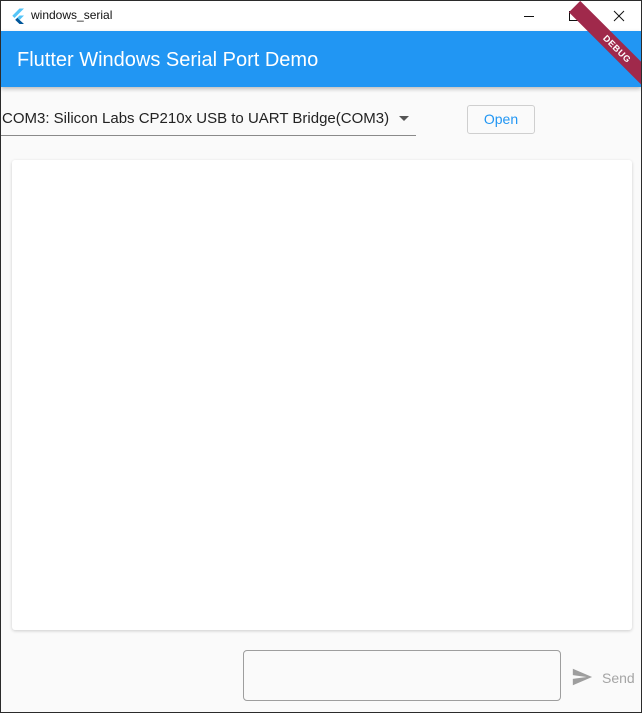  Describe the element at coordinates (618, 678) in the screenshot. I see `send-label: Send` at that location.